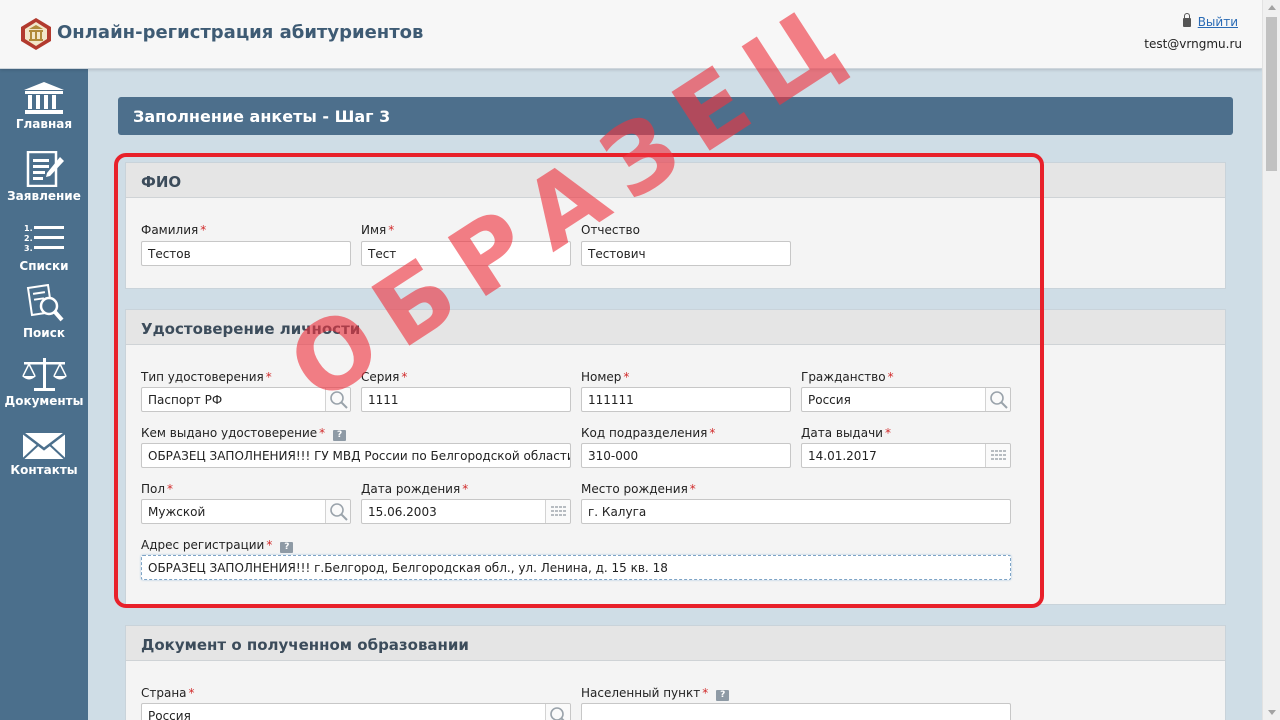 The height and width of the screenshot is (720, 1280). Describe the element at coordinates (244, 433) in the screenshot. I see `issued-by-label: Кем выдано удостоверение *?` at that location.